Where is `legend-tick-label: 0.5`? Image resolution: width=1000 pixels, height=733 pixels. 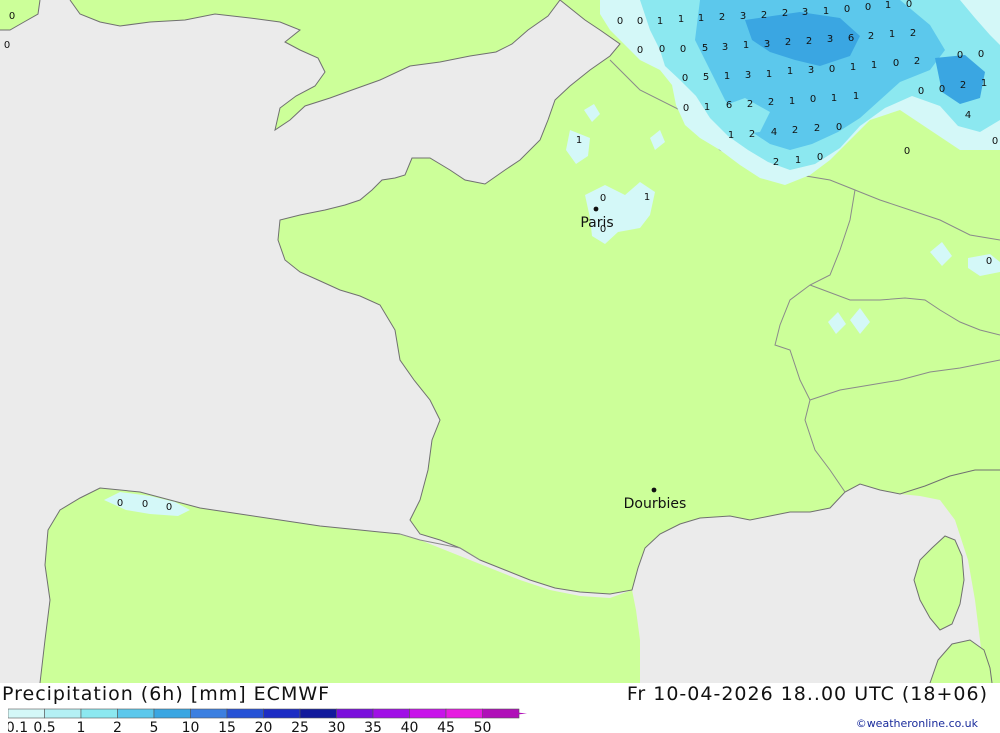
legend-tick-label: 0.5 is located at coordinates (44, 726).